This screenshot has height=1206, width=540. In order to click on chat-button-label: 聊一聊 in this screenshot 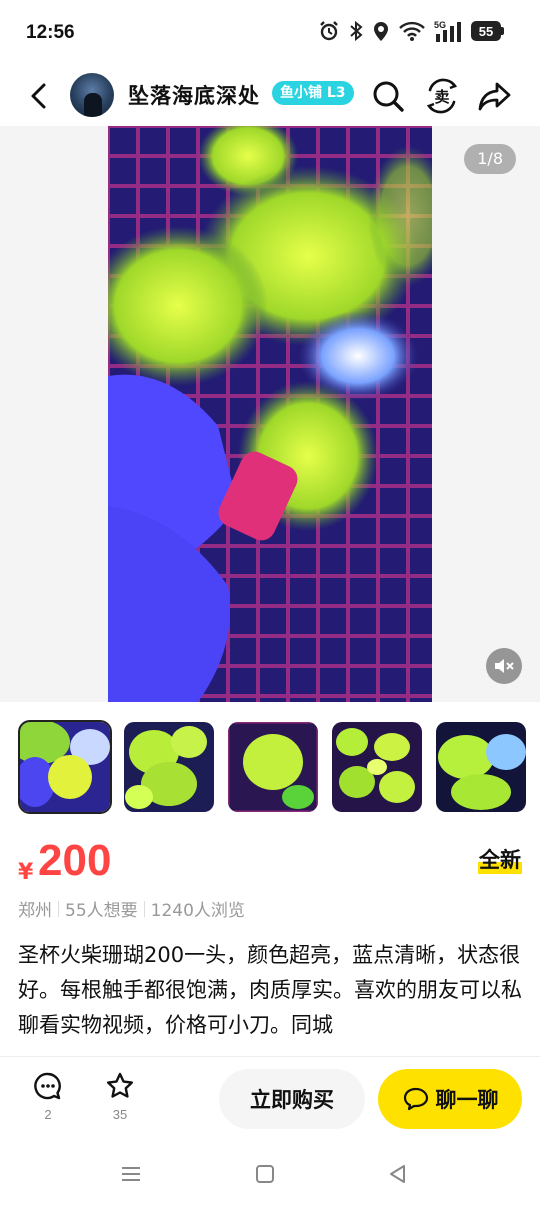, I will do `click(467, 1100)`.